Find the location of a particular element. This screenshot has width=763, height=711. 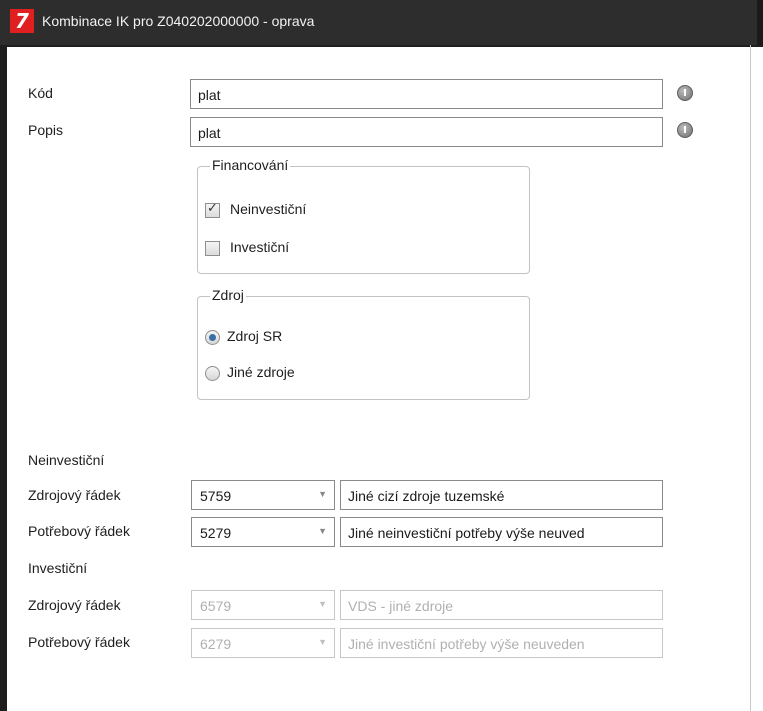

checkmark-icon: ✓ is located at coordinates (212, 208).